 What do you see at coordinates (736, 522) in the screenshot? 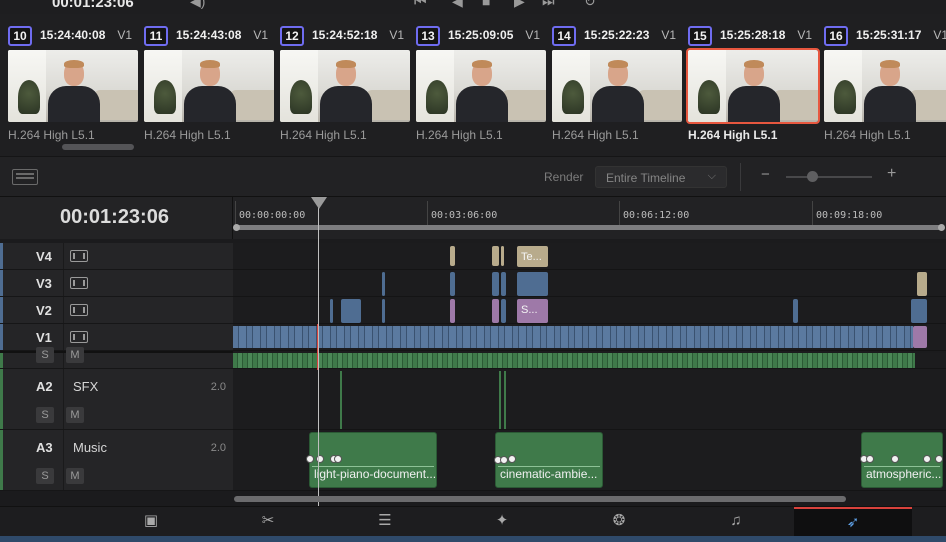
I see `fairlight-page-icon: ♫` at bounding box center [736, 522].